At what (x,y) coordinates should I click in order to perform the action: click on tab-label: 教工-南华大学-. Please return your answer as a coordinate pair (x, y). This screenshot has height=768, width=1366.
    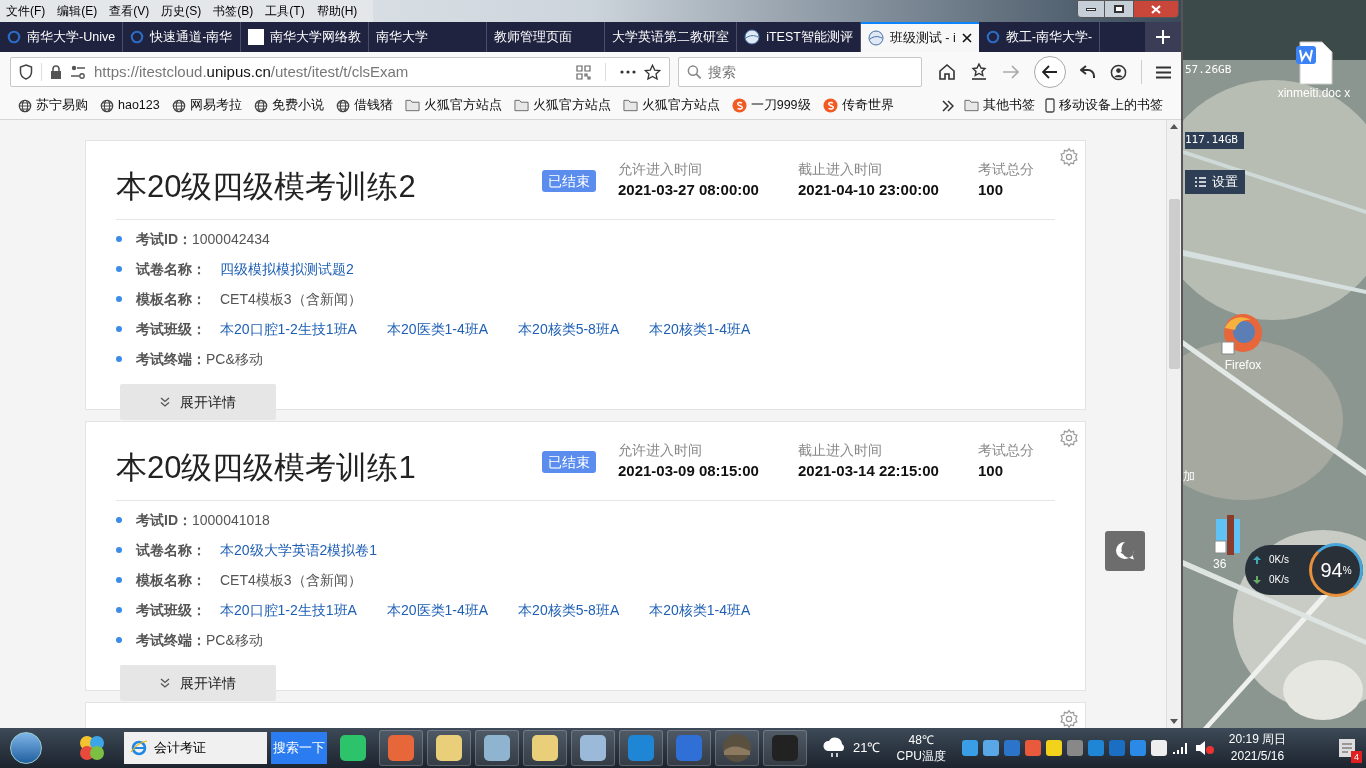
    Looking at the image, I should click on (1049, 37).